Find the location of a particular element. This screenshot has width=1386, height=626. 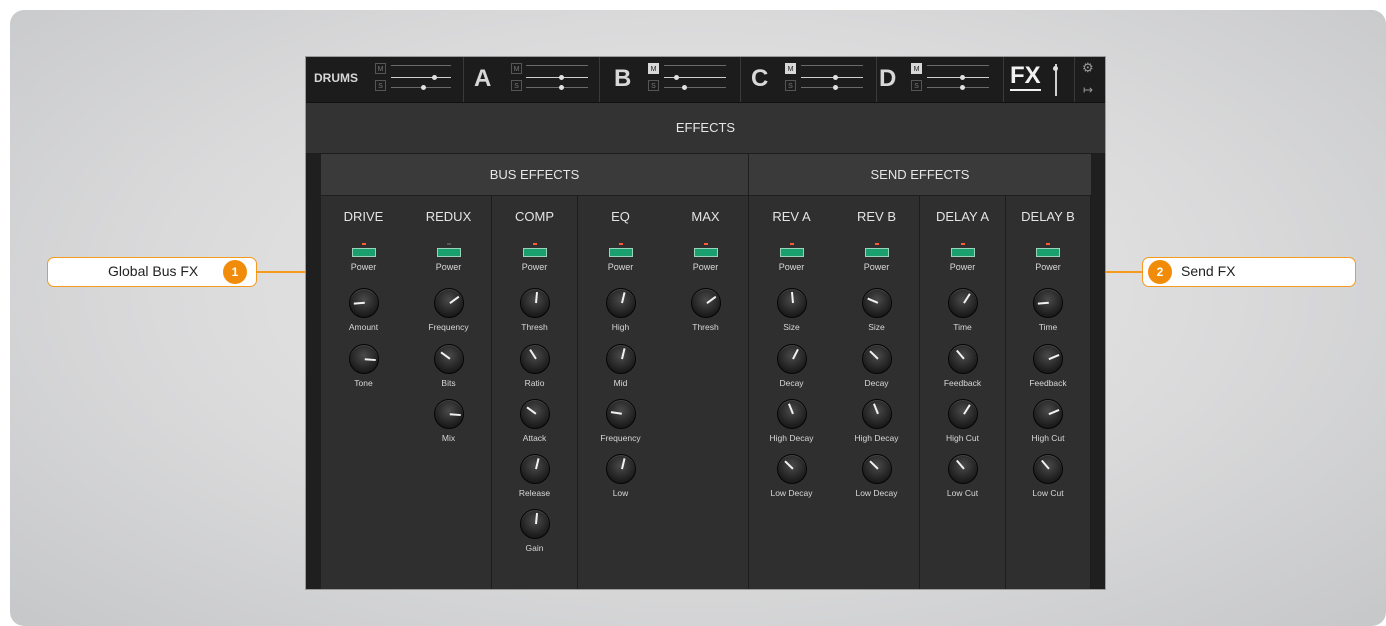

master-volume-handle is located at coordinates (1055, 68).